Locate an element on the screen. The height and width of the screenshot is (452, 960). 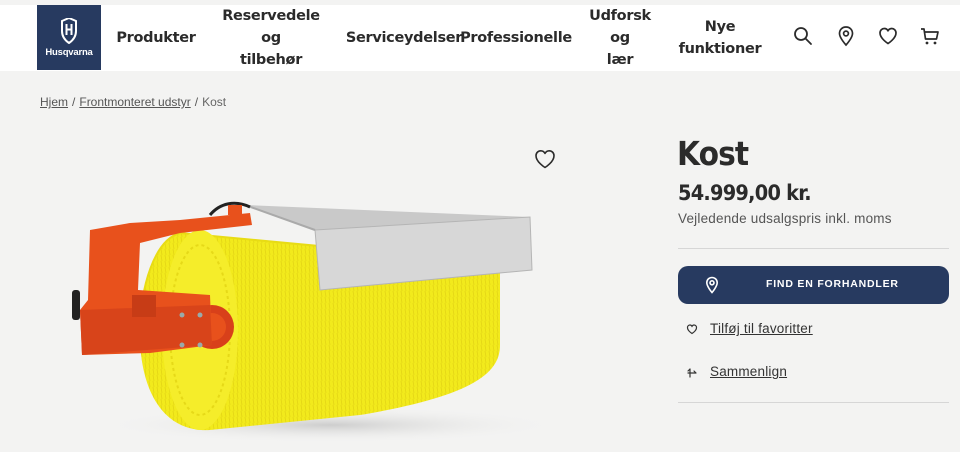
nav-professionelle-label: Professionelle is located at coordinates (516, 38).